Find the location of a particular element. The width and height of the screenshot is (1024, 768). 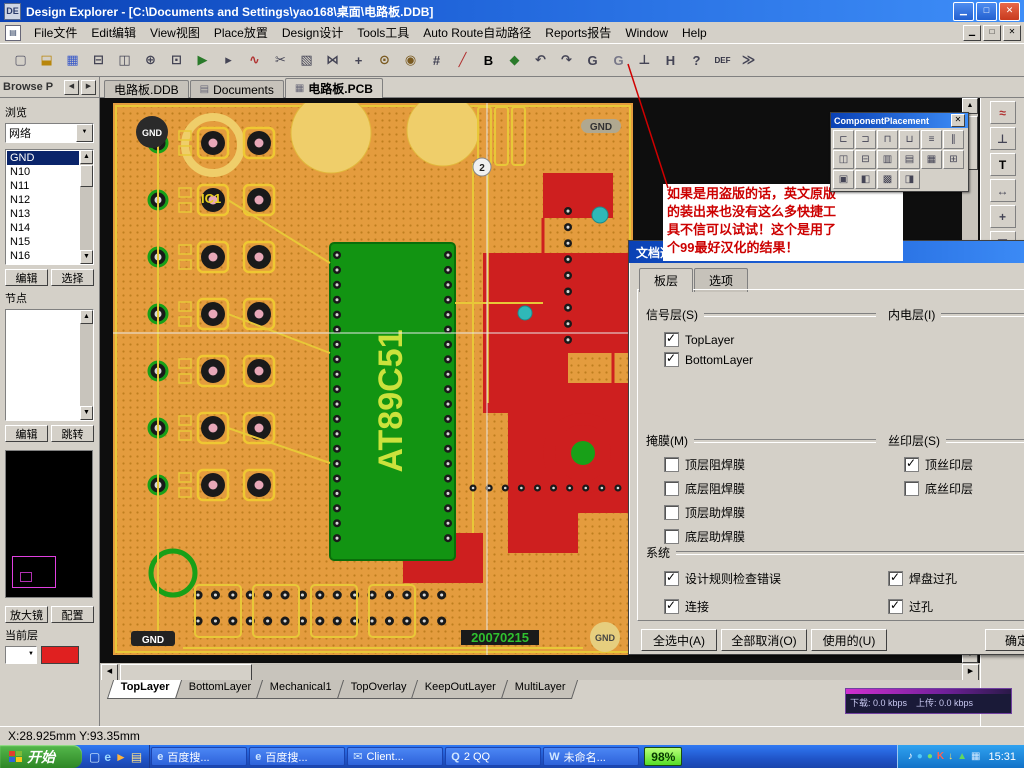

new-document-icon: ▢ is located at coordinates (20, 60).